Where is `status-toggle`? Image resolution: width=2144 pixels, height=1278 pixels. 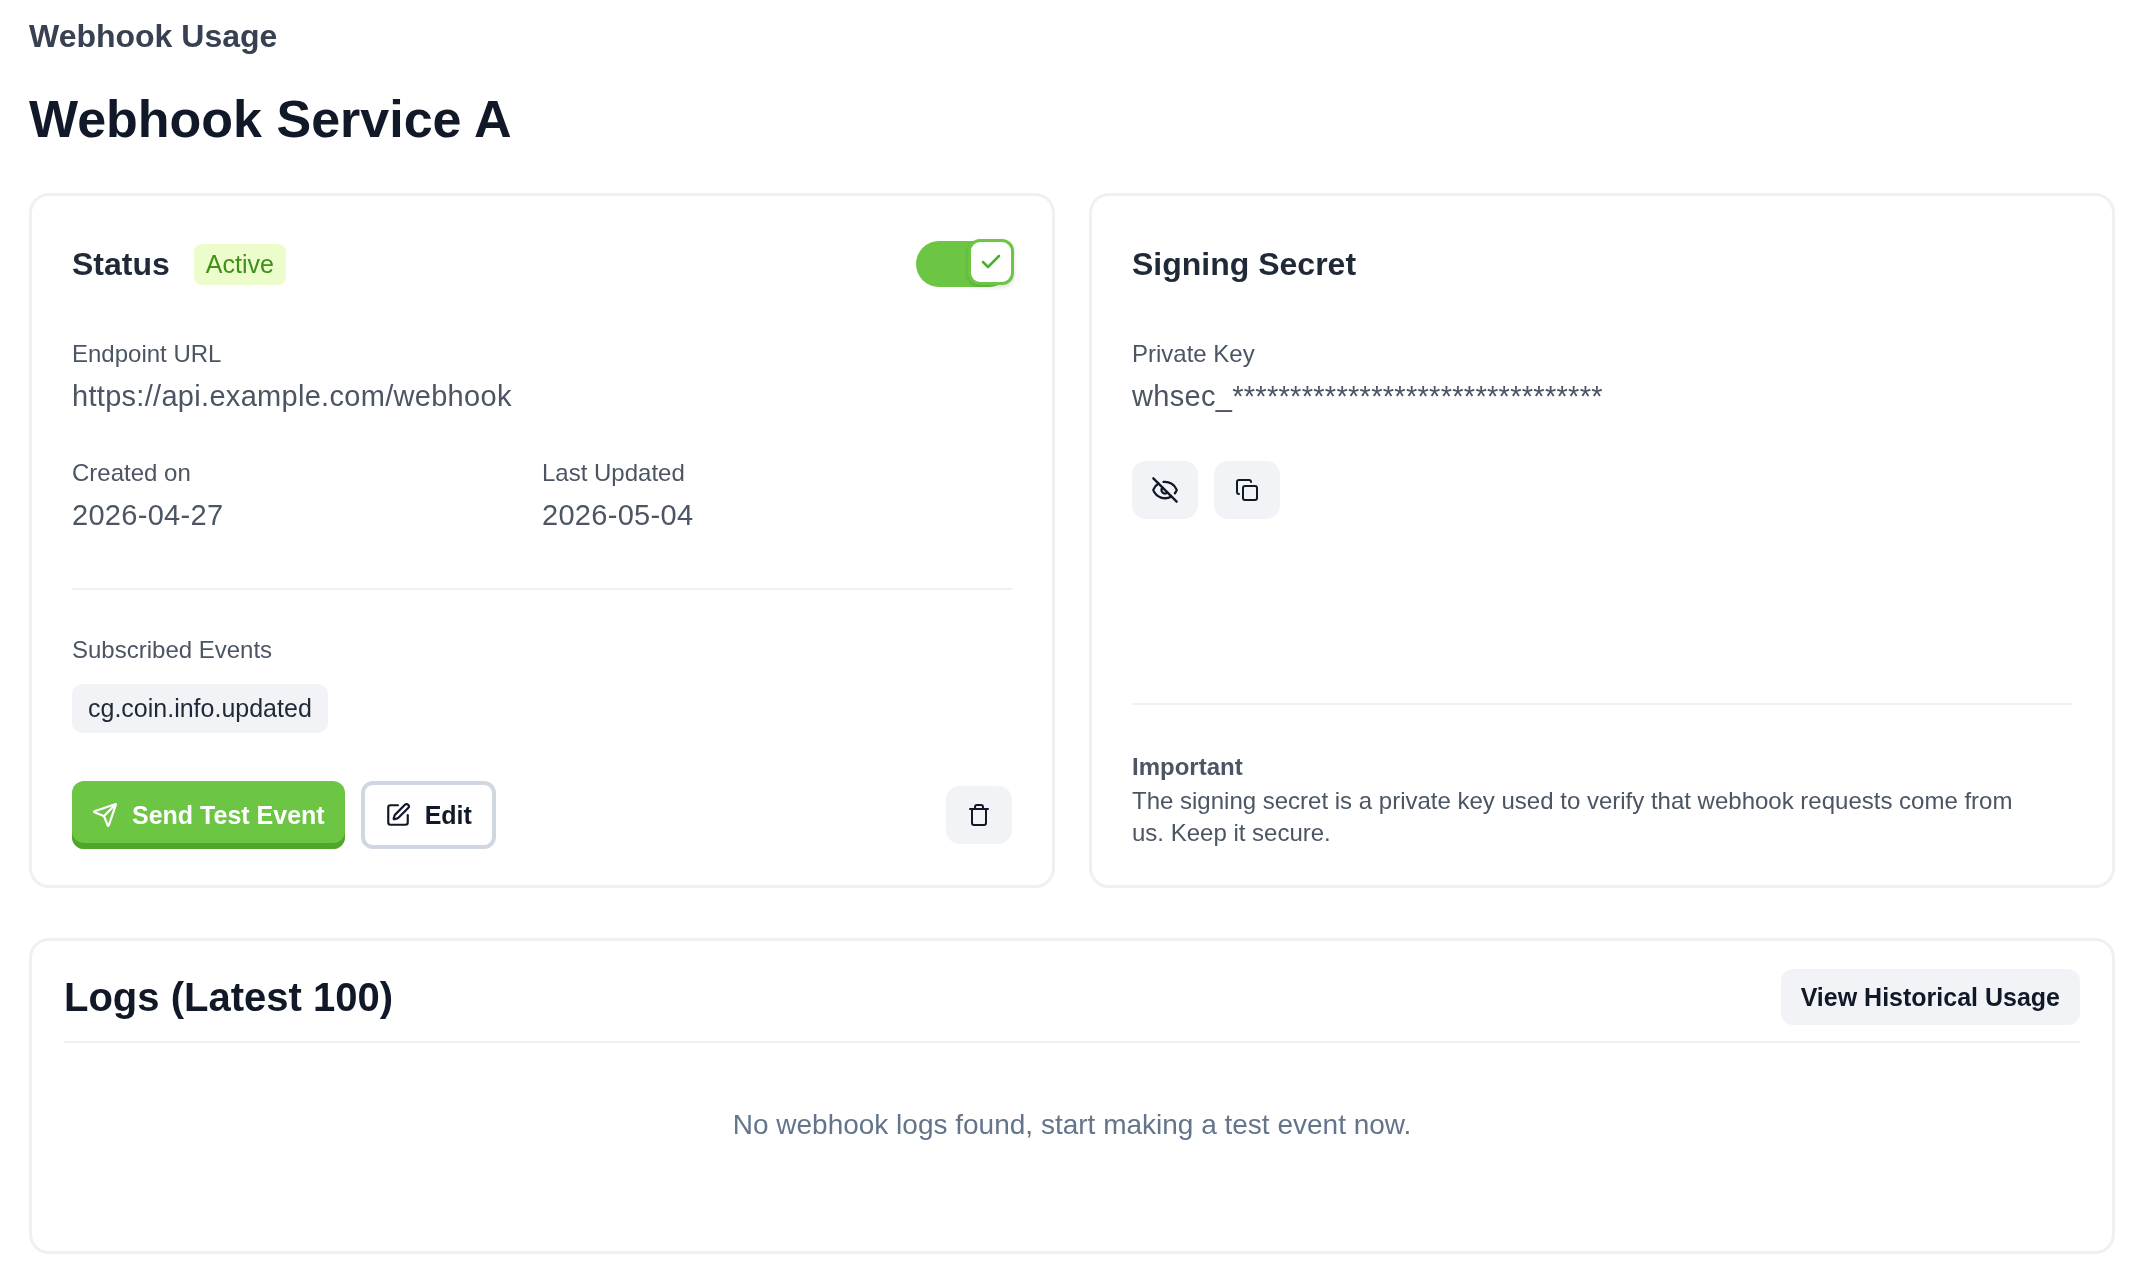
status-toggle is located at coordinates (964, 264).